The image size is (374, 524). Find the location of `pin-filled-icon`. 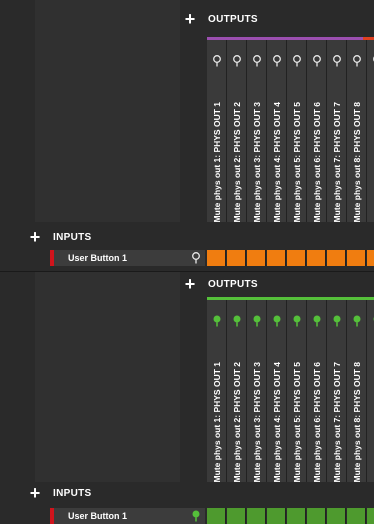

pin-filled-icon is located at coordinates (196, 516).